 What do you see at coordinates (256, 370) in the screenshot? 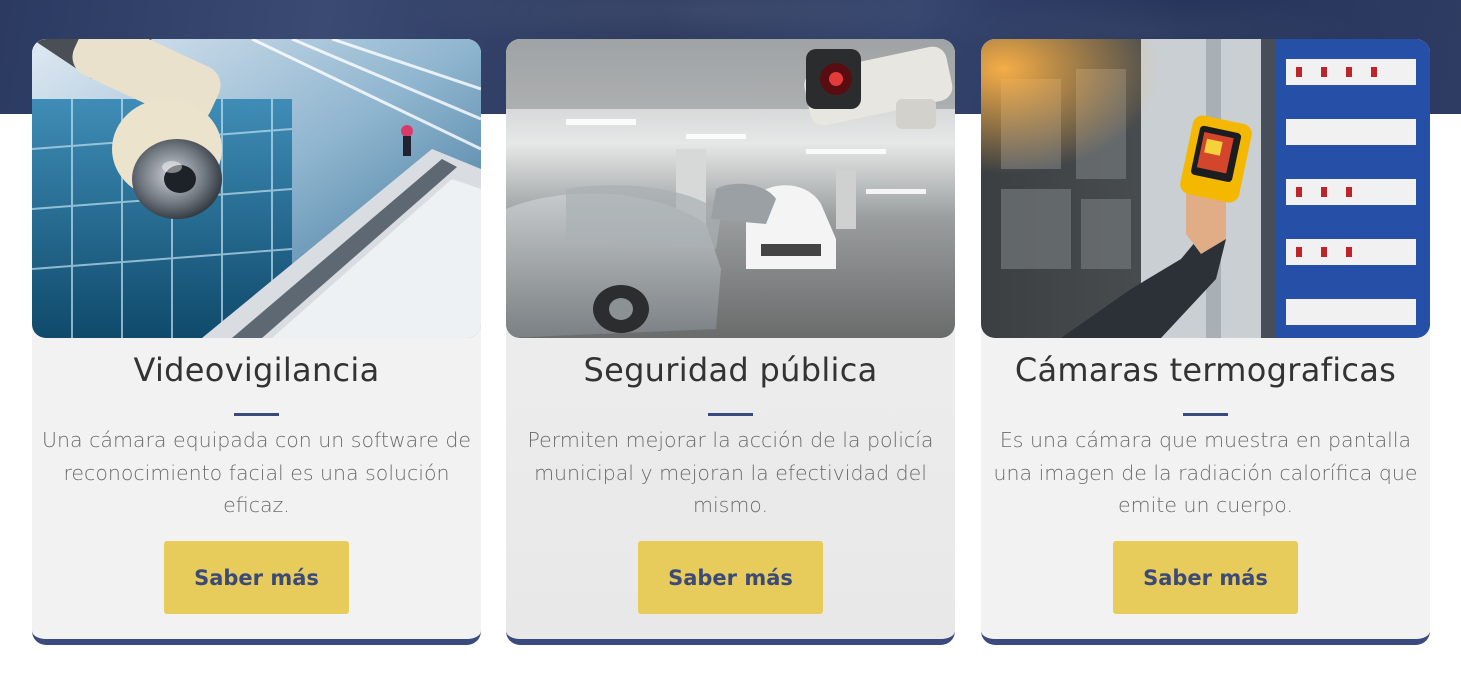
I see `card-title: Videovigilancia` at bounding box center [256, 370].